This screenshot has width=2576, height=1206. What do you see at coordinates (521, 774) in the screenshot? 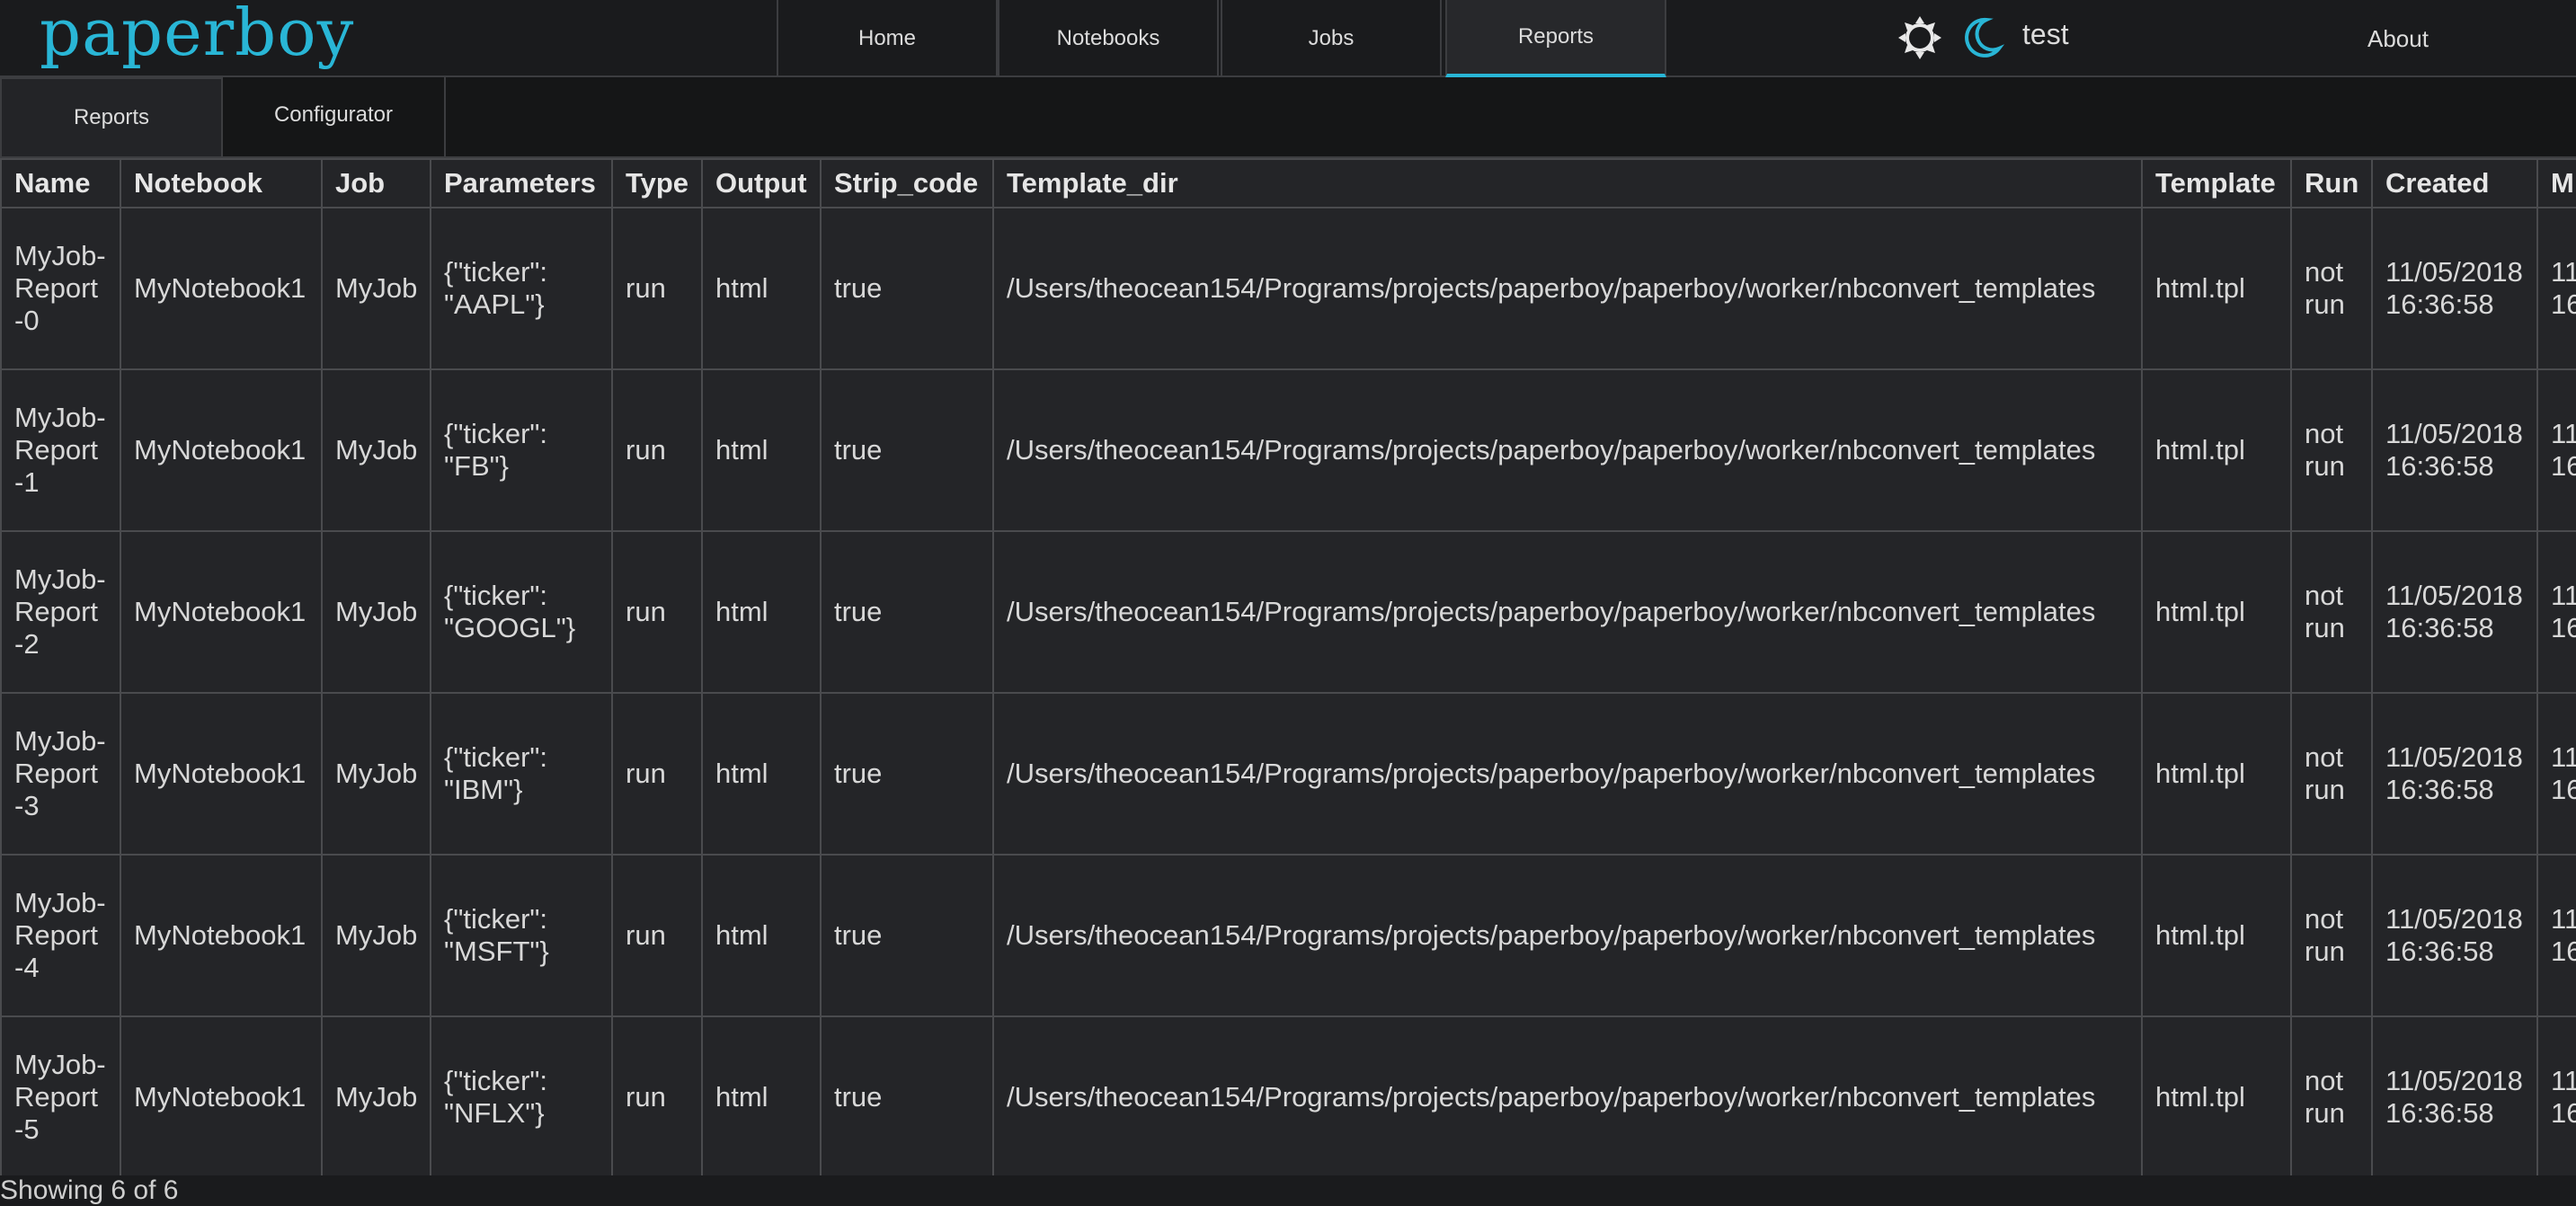
I see `cell-parameters: {"ticker": "IBM"}` at bounding box center [521, 774].